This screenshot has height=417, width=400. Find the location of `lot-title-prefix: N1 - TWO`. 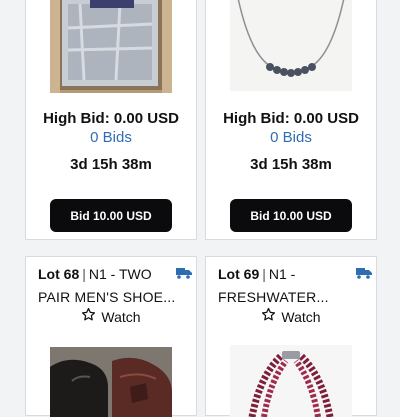

lot-title-prefix: N1 - TWO is located at coordinates (120, 274).